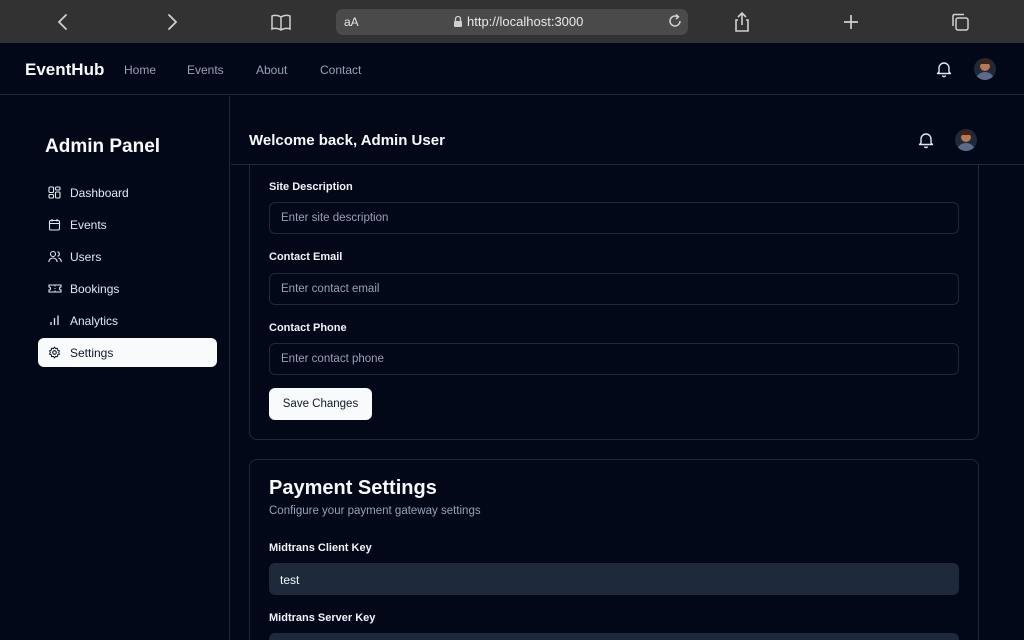 This screenshot has width=1024, height=640. I want to click on share-button, so click(742, 22).